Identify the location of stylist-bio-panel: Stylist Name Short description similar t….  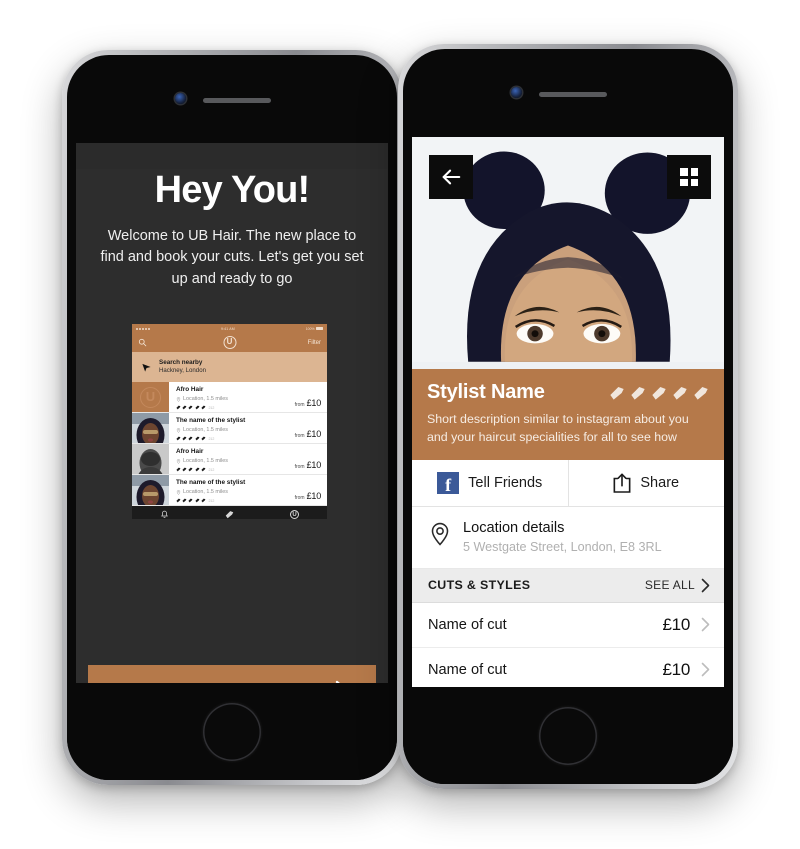
(568, 414).